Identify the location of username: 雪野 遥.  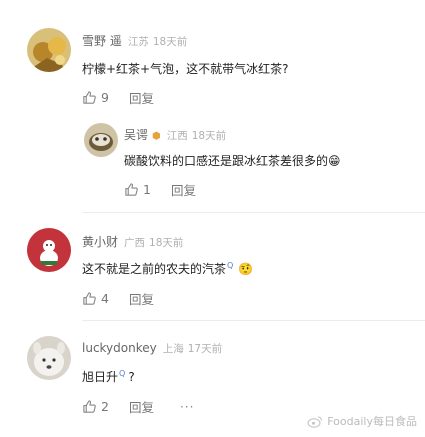
(102, 41).